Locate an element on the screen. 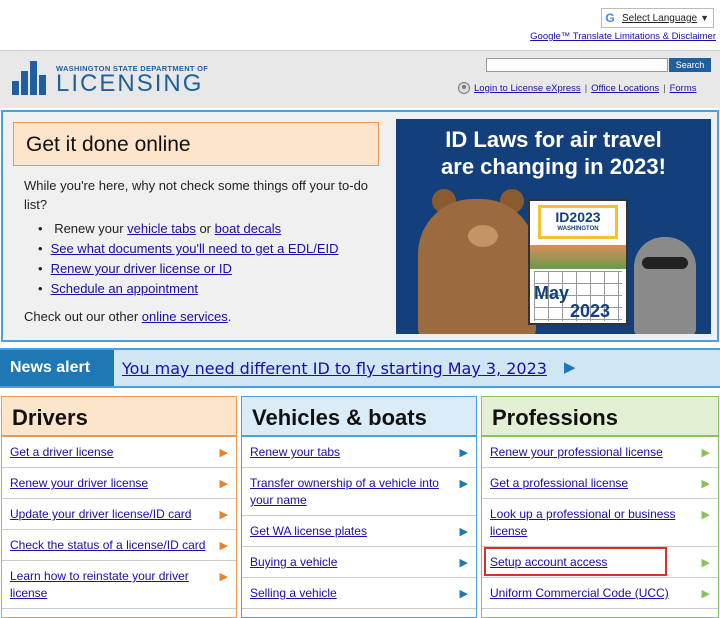 The image size is (720, 618). select-language-label: Select Language is located at coordinates (659, 18).